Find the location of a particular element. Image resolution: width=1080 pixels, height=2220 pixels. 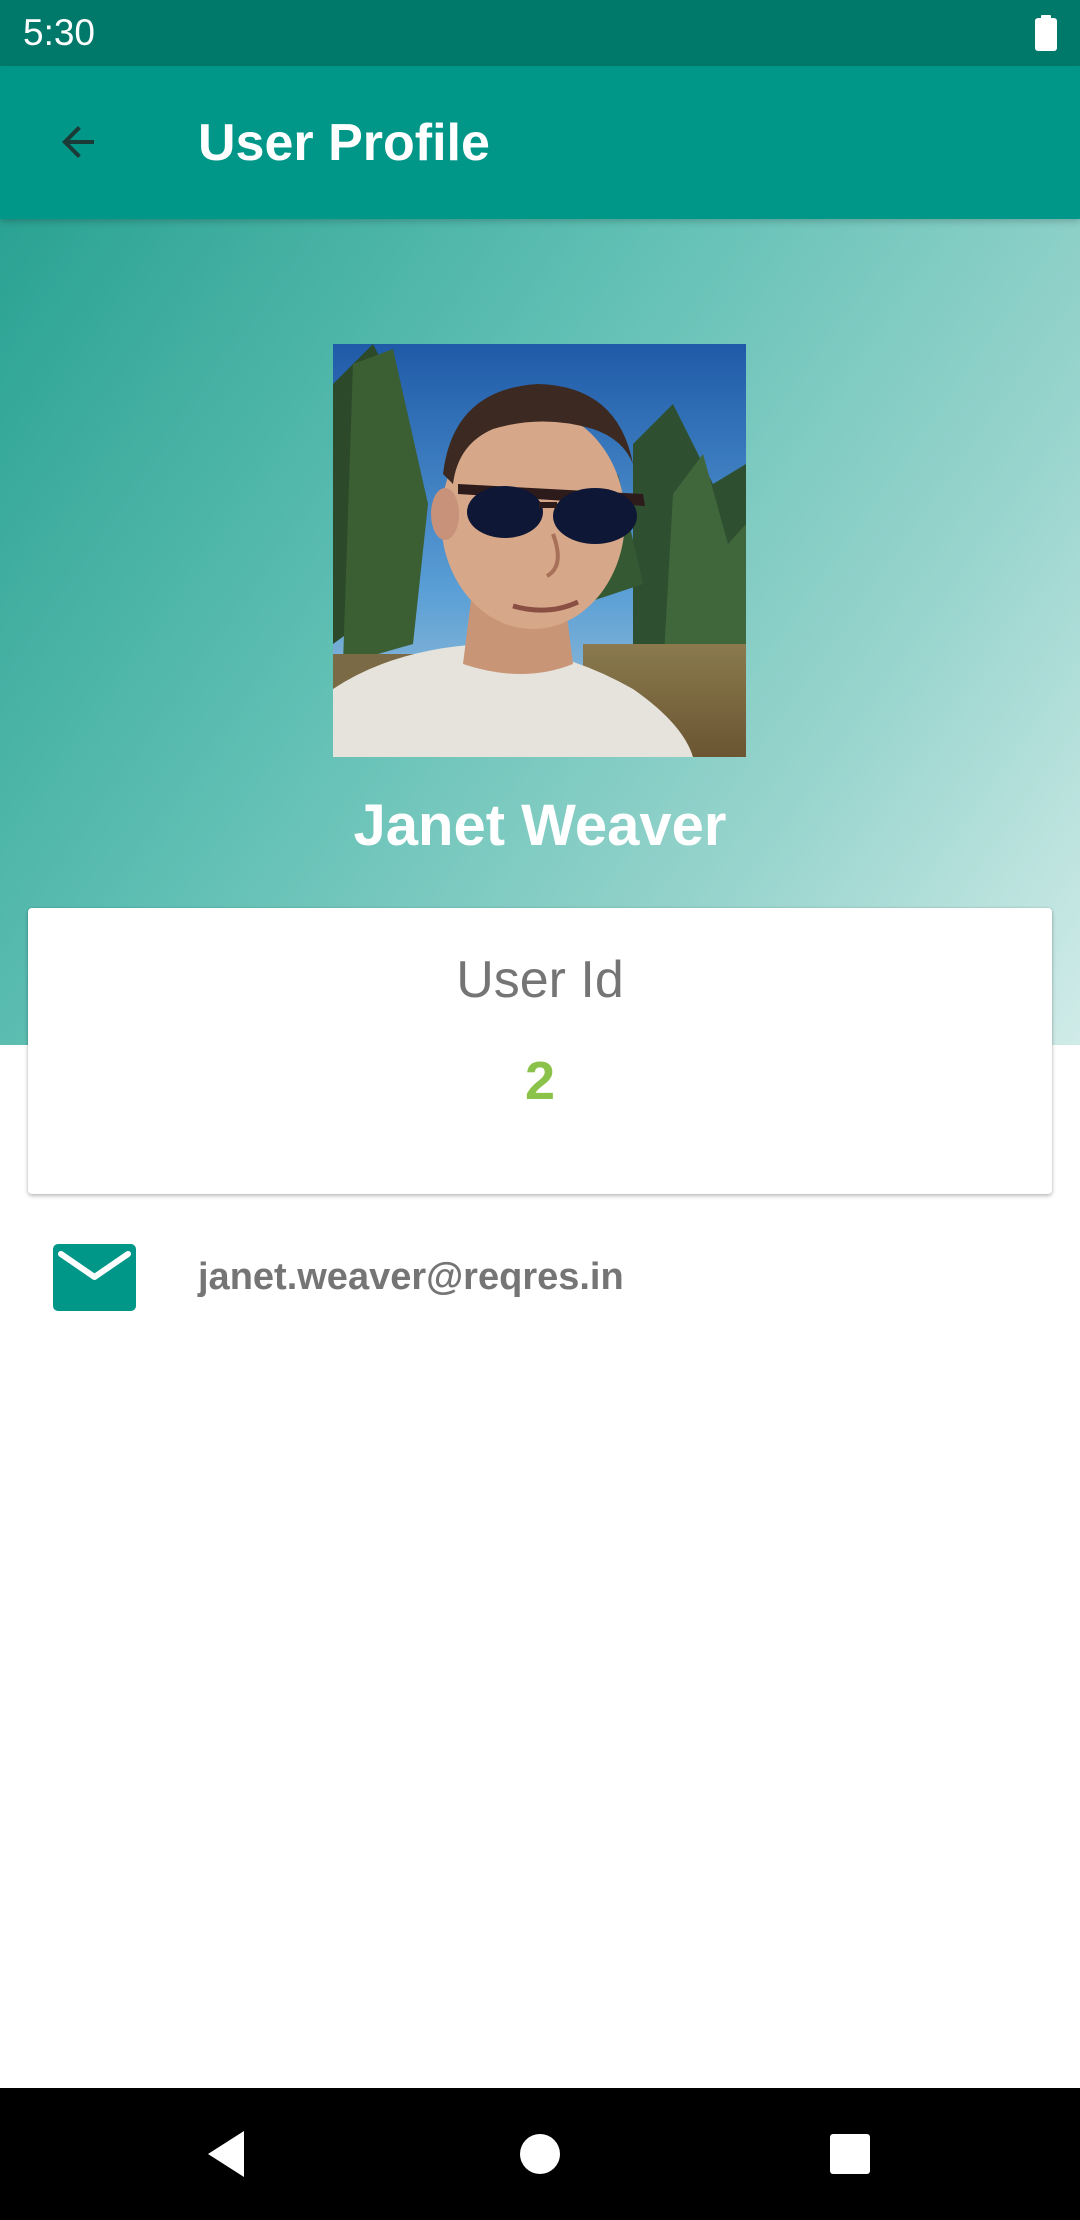

nav-recents-icon is located at coordinates (850, 2154).